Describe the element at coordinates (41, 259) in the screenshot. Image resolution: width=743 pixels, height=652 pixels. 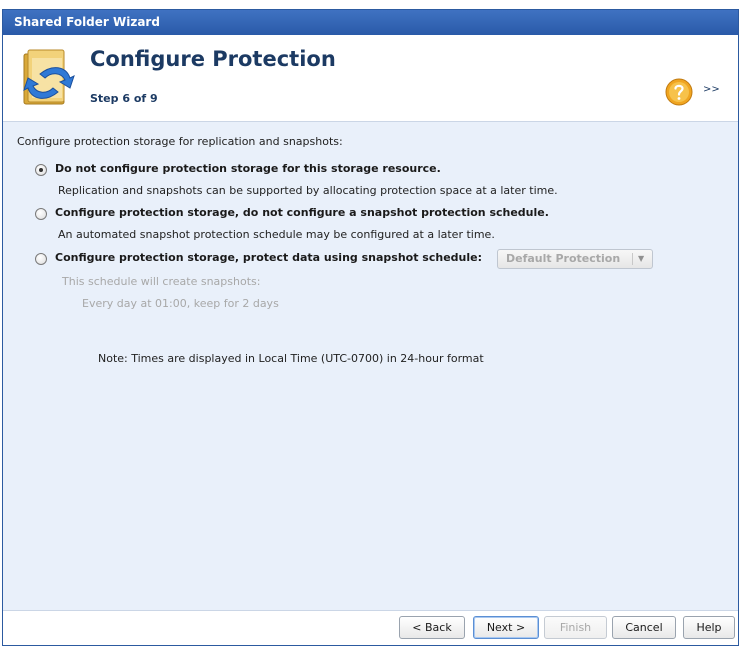
I see `radio-protection-with-schedule` at that location.